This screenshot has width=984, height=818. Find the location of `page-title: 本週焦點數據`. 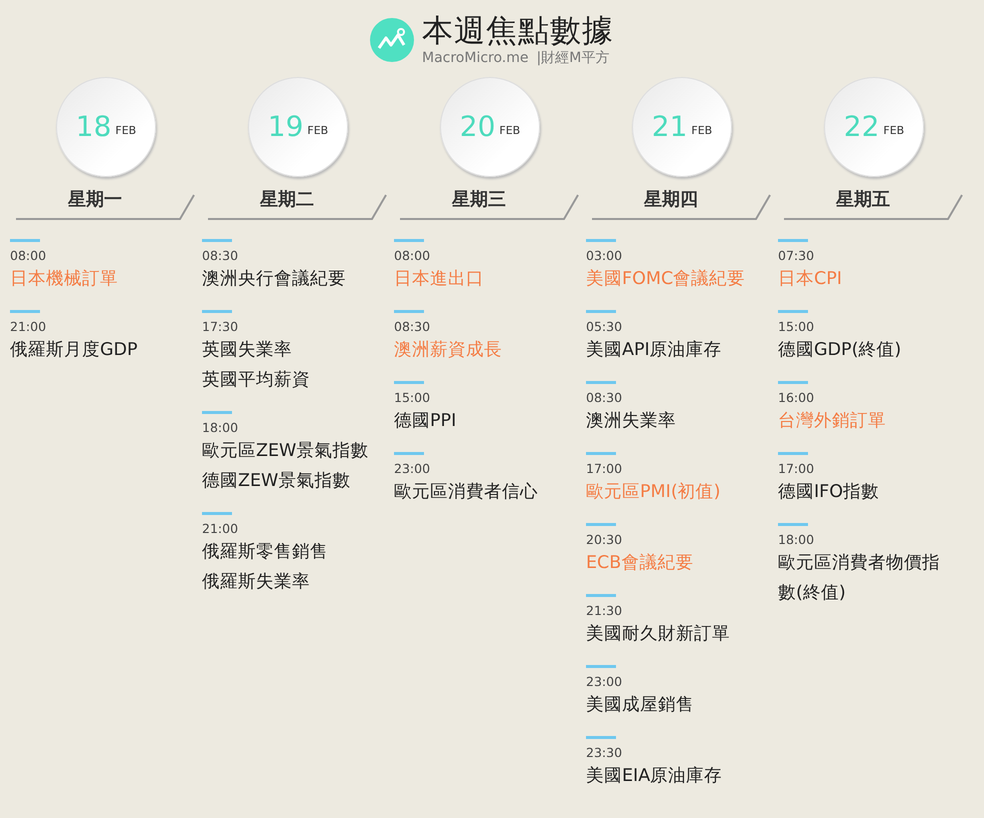

page-title: 本週焦點數據 is located at coordinates (518, 31).